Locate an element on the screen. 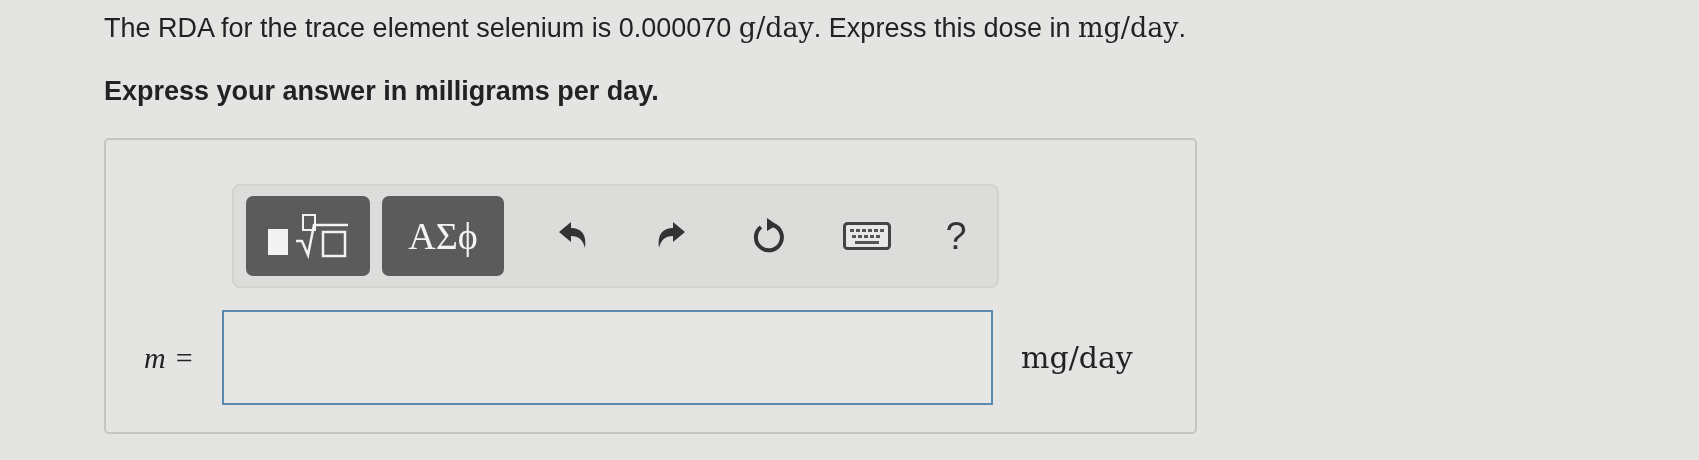 The image size is (1699, 460). question-text: The RDA for the trace element selenium is 0.000070 g/day. Express this dose in mg/day. is located at coordinates (646, 28).